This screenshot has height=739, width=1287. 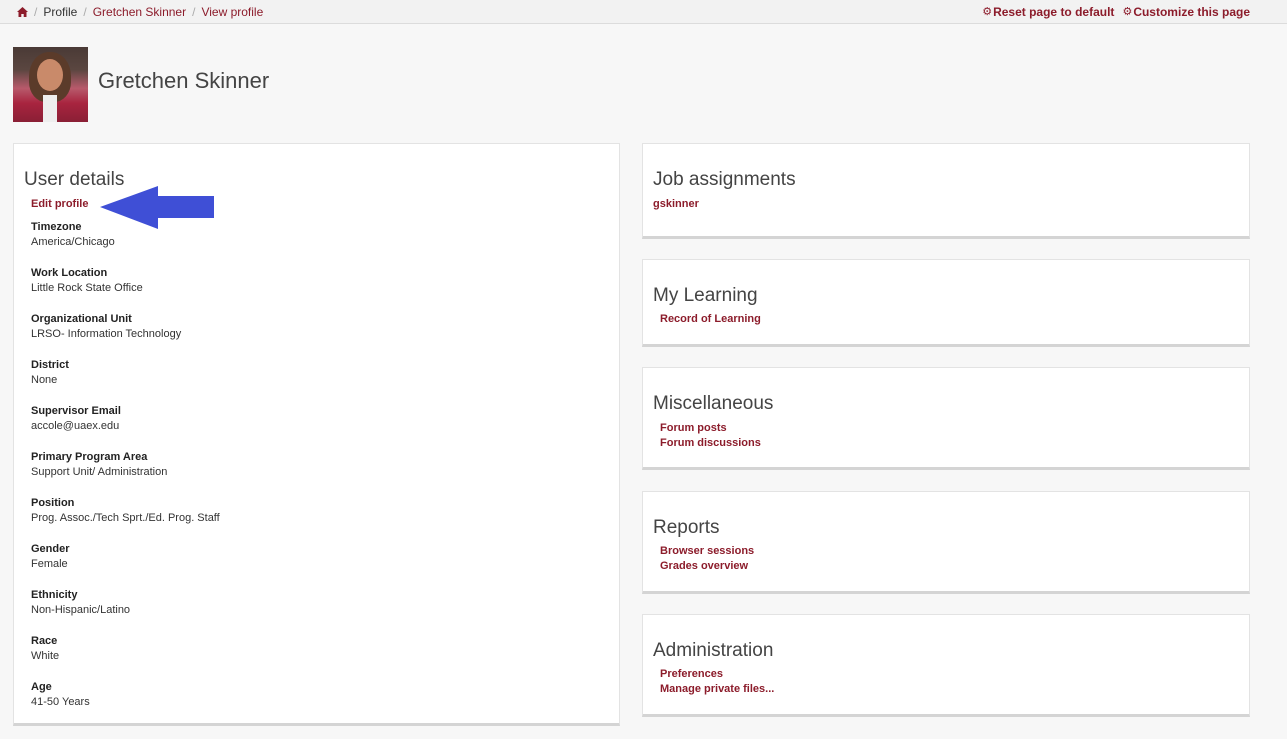 What do you see at coordinates (1054, 12) in the screenshot?
I see `reset-page-label: Reset page to default` at bounding box center [1054, 12].